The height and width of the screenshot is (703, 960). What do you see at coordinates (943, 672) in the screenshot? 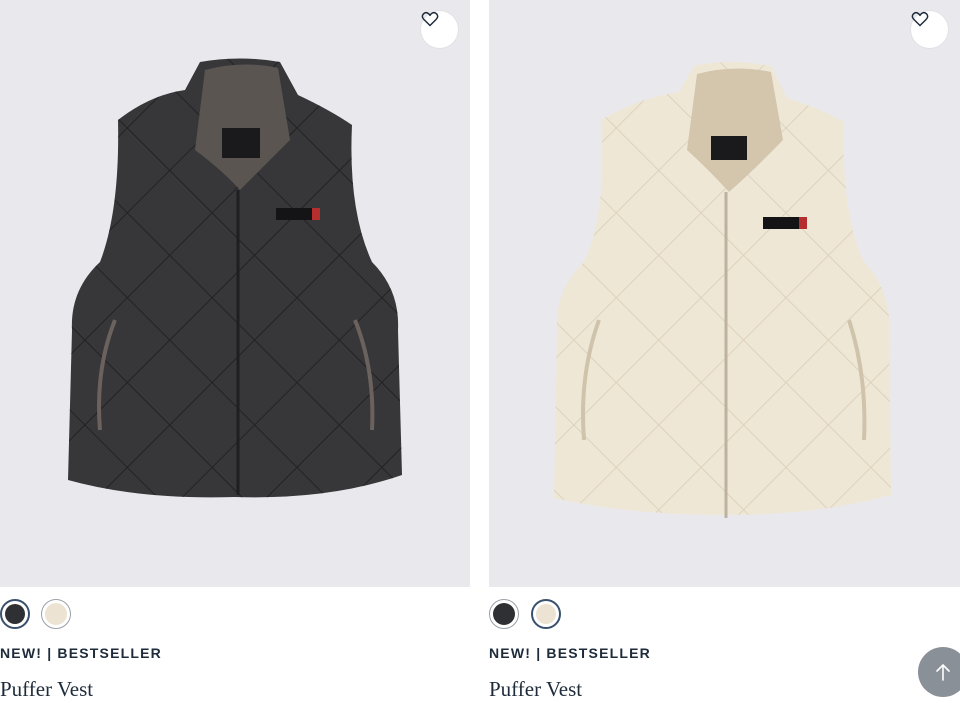
I see `arrow-up-icon` at bounding box center [943, 672].